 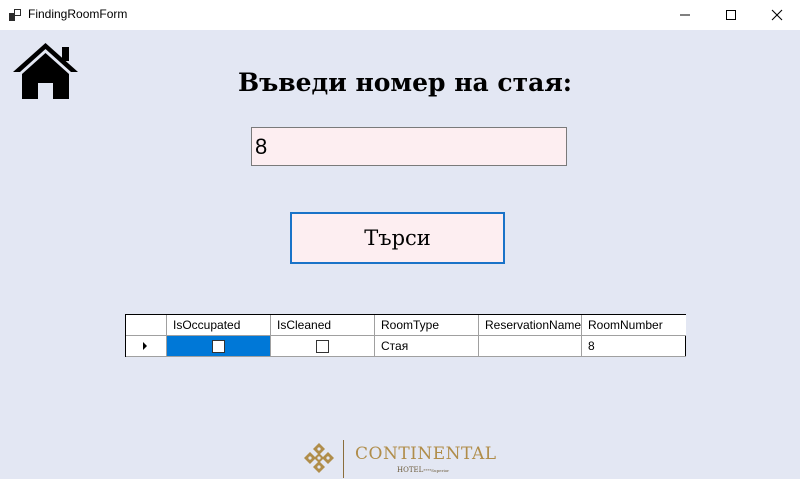 I want to click on column-header: RoomType, so click(x=427, y=325).